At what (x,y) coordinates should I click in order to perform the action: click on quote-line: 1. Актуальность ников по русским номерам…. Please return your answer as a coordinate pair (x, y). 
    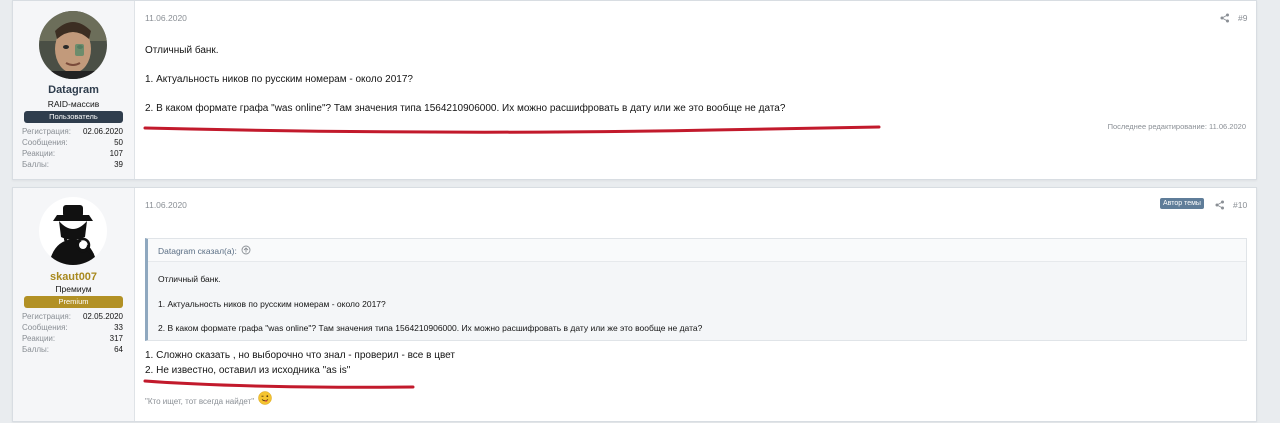
    Looking at the image, I should click on (272, 304).